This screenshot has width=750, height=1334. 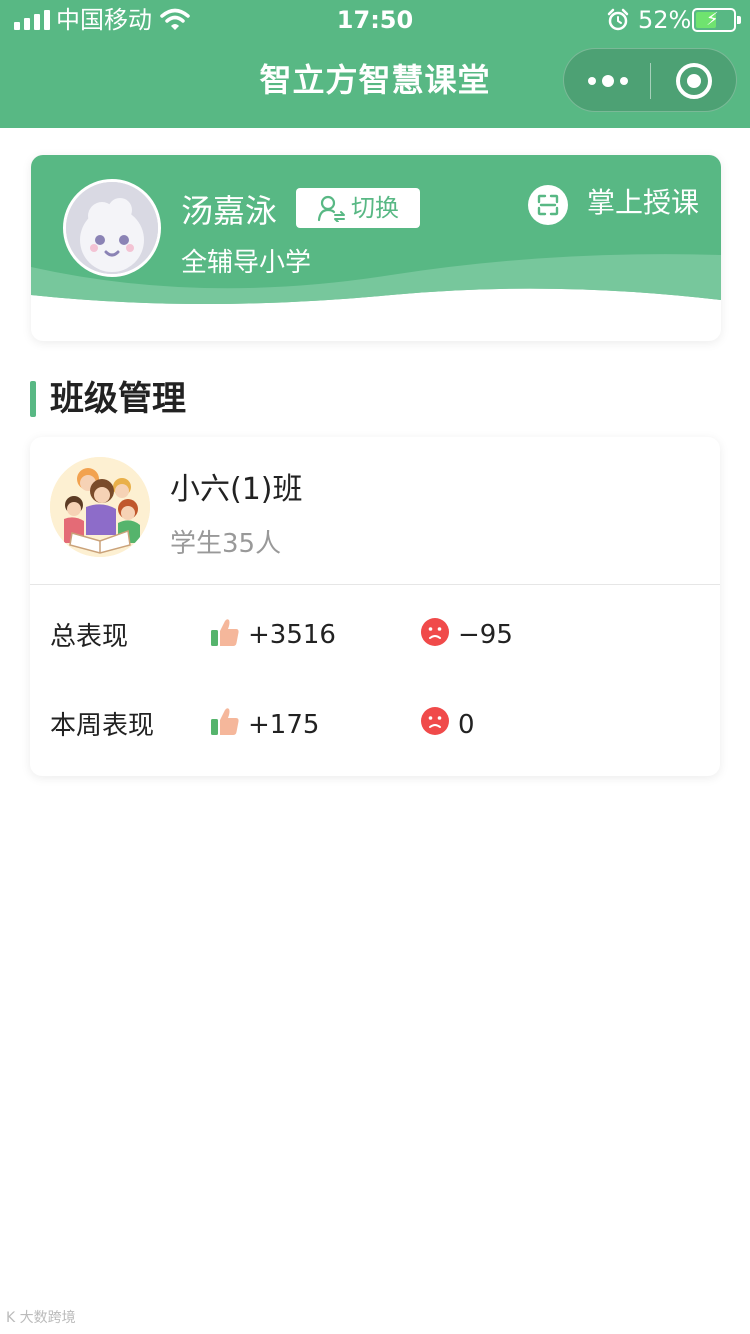 What do you see at coordinates (41, 1318) in the screenshot?
I see `watermark: K 大数跨境` at bounding box center [41, 1318].